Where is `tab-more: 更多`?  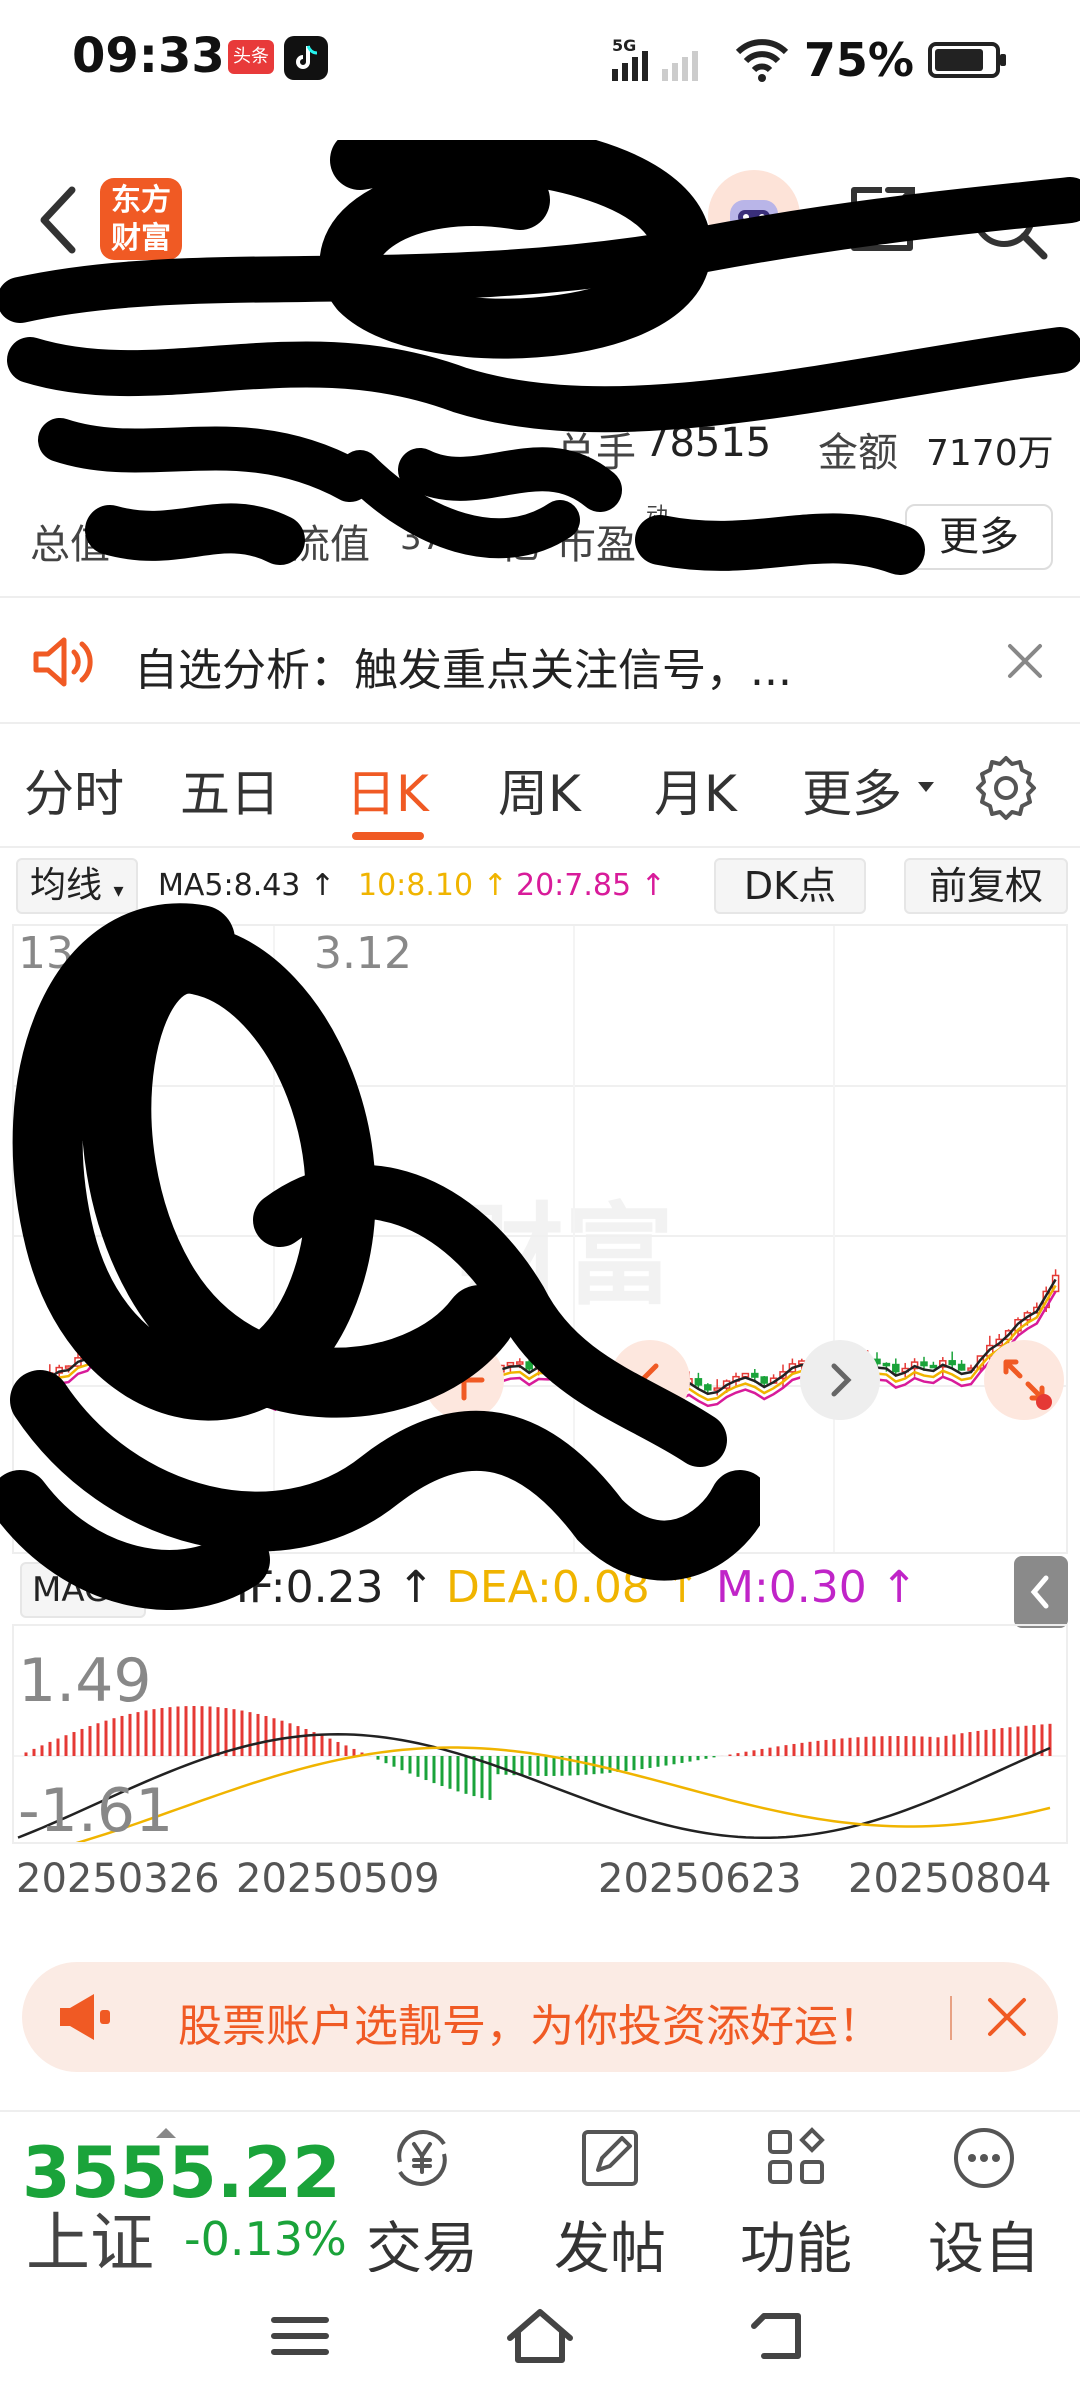
tab-more: 更多 is located at coordinates (852, 790).